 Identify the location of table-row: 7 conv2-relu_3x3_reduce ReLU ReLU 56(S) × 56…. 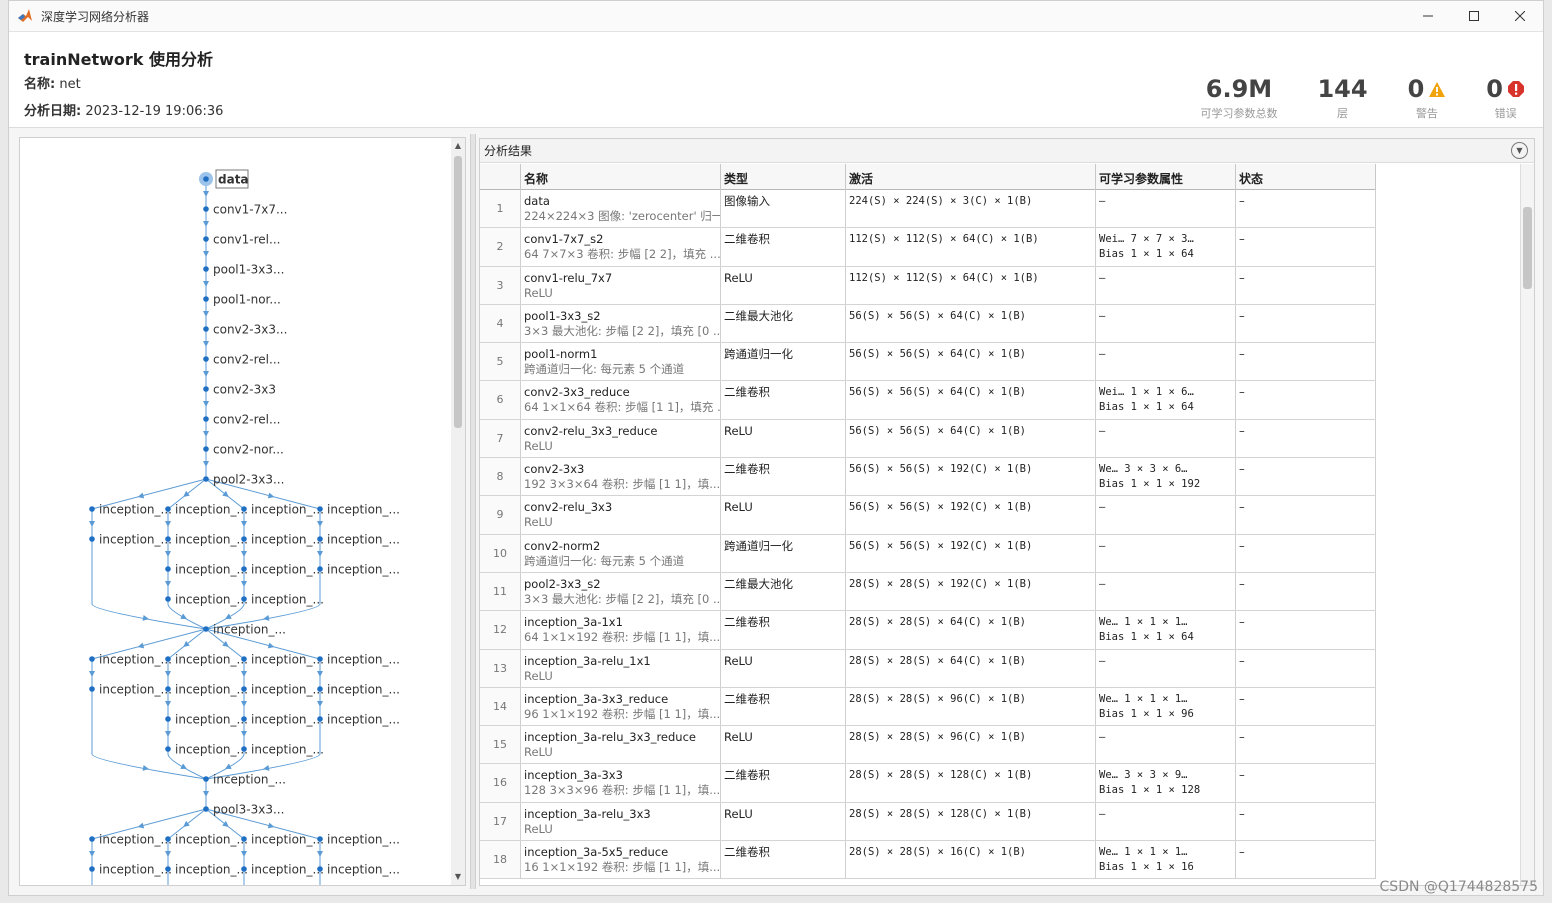
(928, 439).